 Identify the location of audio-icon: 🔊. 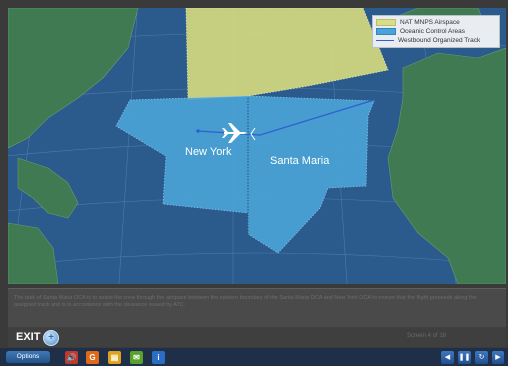
(71, 357).